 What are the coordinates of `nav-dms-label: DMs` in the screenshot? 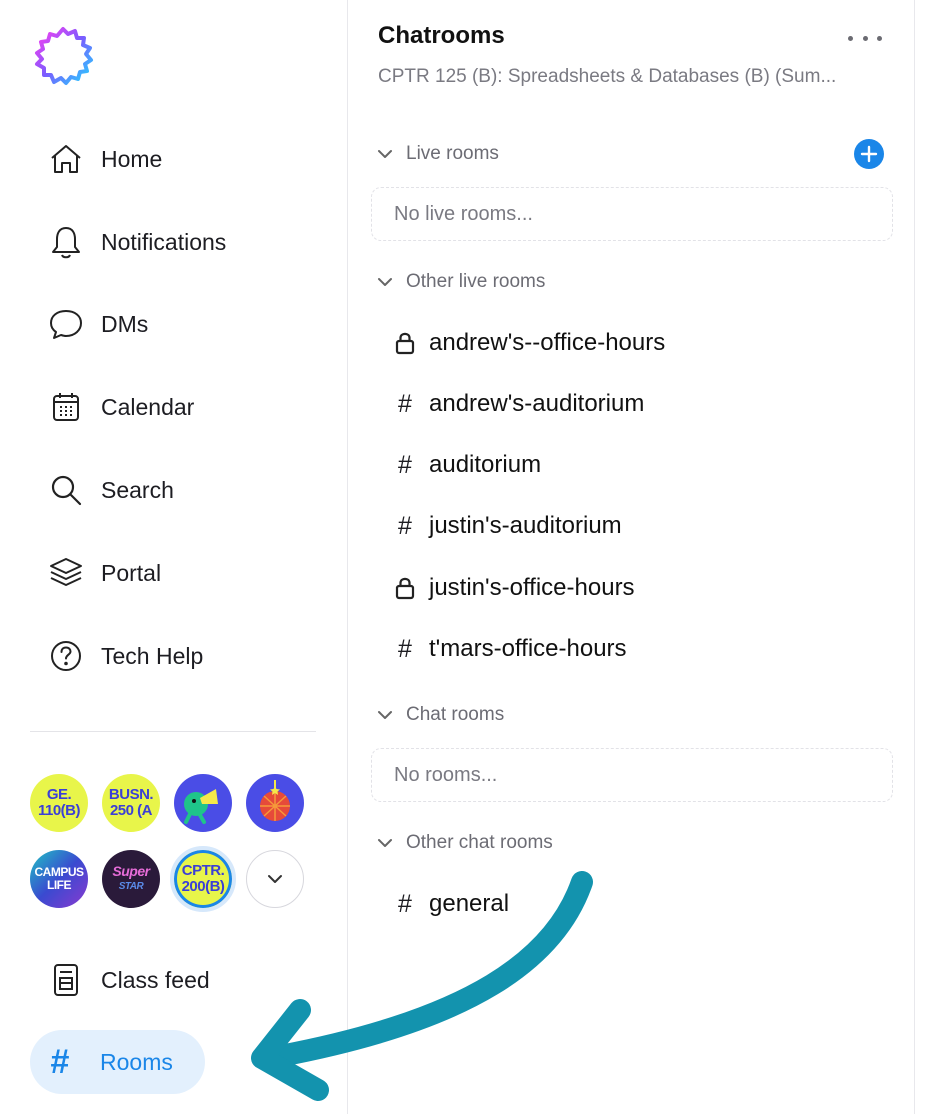 It's located at (125, 323).